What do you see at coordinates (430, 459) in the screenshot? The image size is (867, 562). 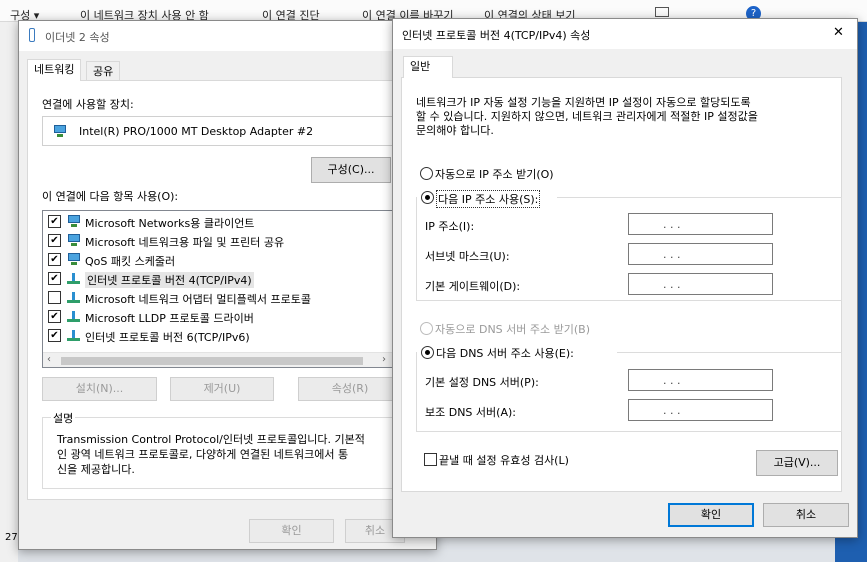 I see `validate-checkbox` at bounding box center [430, 459].